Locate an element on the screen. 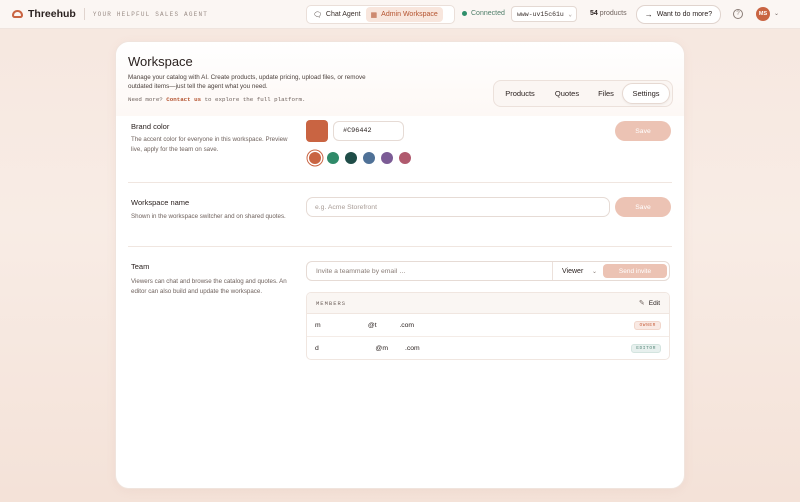 This screenshot has height=502, width=800. color-palette is located at coordinates (363, 158).